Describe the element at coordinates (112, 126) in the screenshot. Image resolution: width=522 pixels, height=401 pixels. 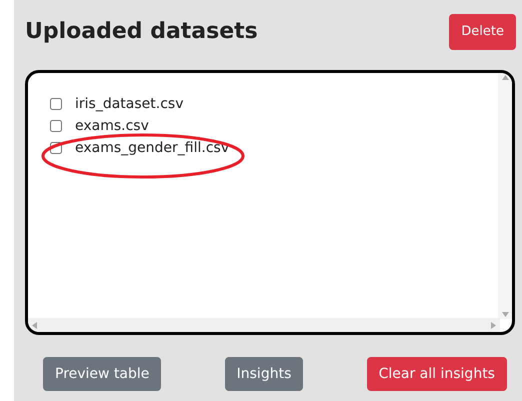
I see `dataset-name: exams.csv` at that location.